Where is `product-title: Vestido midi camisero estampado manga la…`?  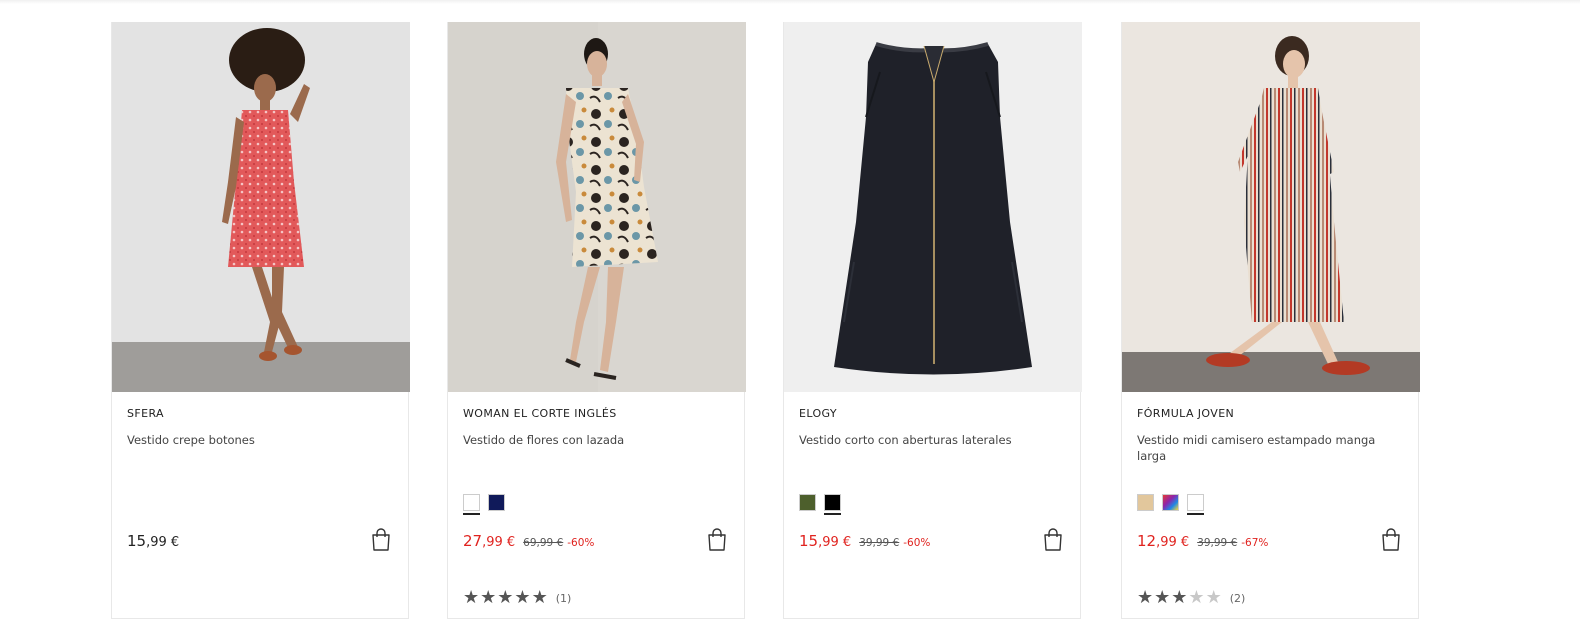 product-title: Vestido midi camisero estampado manga la… is located at coordinates (1271, 448).